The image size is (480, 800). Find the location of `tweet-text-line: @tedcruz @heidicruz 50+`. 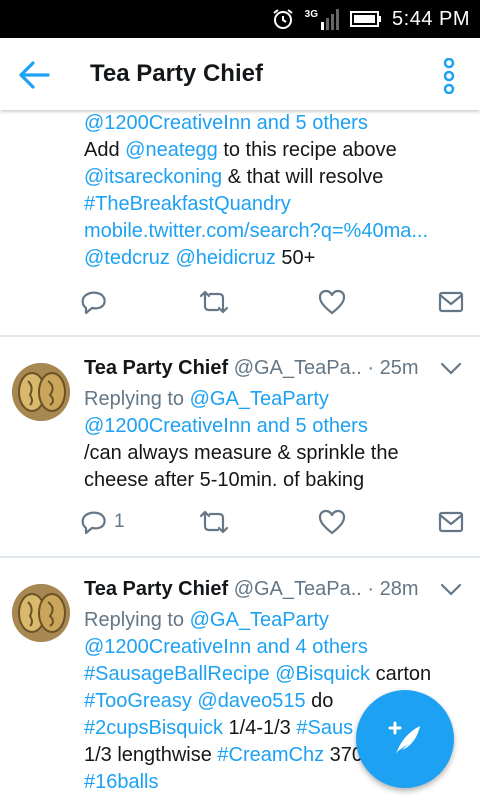

tweet-text-line: @tedcruz @heidicruz 50+ is located at coordinates (199, 258).